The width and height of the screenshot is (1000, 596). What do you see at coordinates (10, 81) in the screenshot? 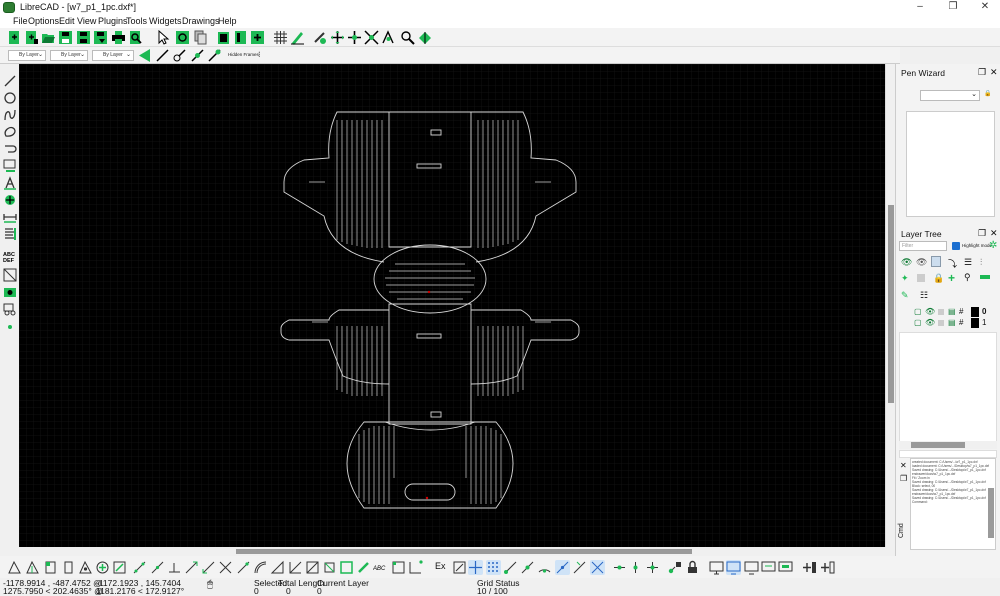
I see `line-tool-icon` at bounding box center [10, 81].